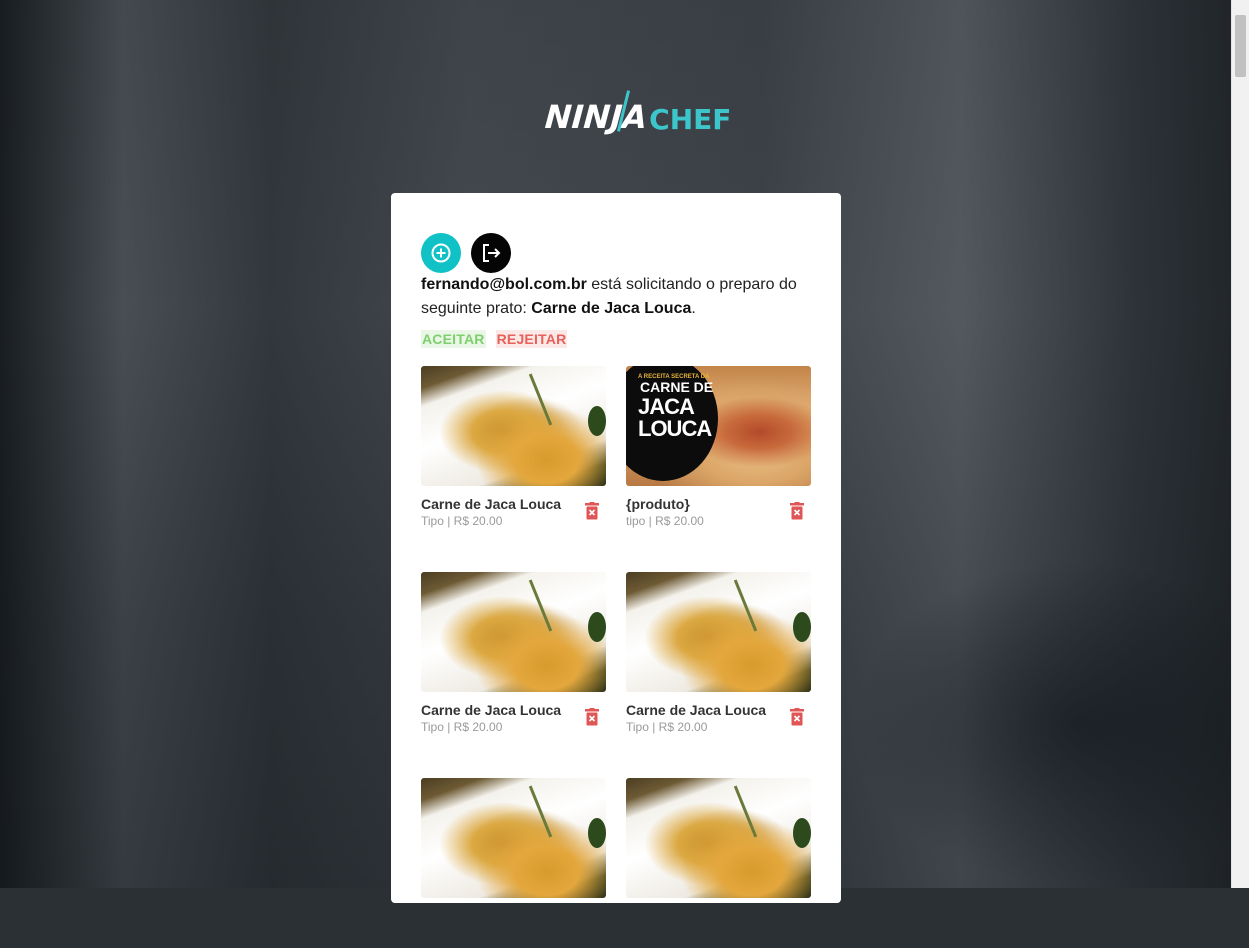  Describe the element at coordinates (596, 117) in the screenshot. I see `logo-primary-text: NINJA` at that location.